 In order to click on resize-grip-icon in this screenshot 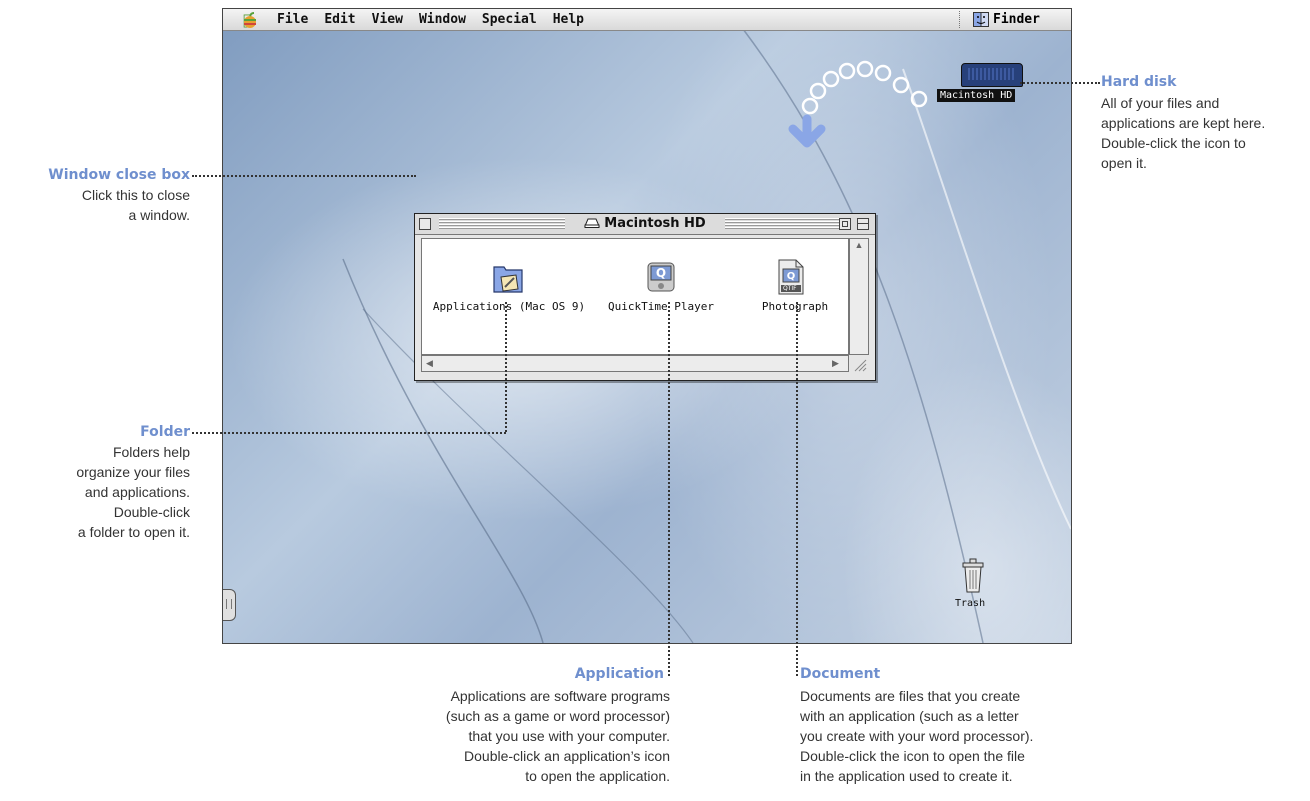, I will do `click(859, 364)`.